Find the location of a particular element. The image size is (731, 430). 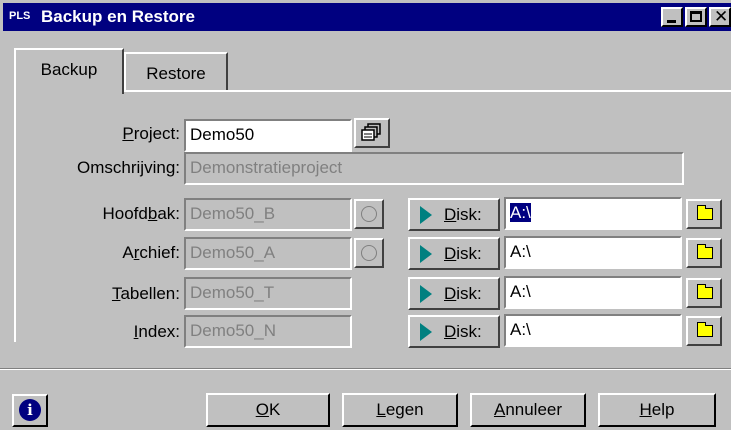

minimize-icon is located at coordinates (671, 21).